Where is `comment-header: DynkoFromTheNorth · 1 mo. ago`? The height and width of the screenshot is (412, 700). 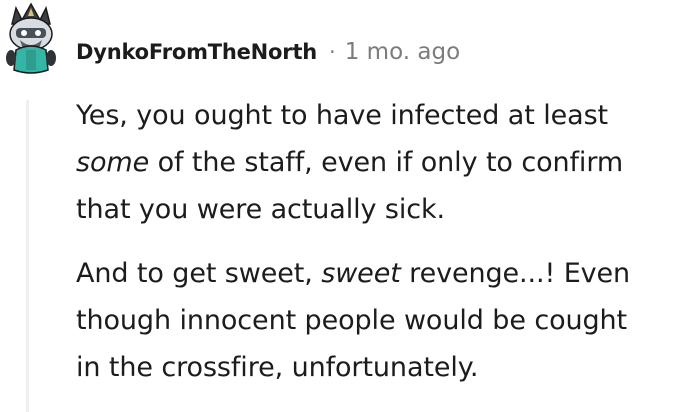
comment-header: DynkoFromTheNorth · 1 mo. ago is located at coordinates (268, 52).